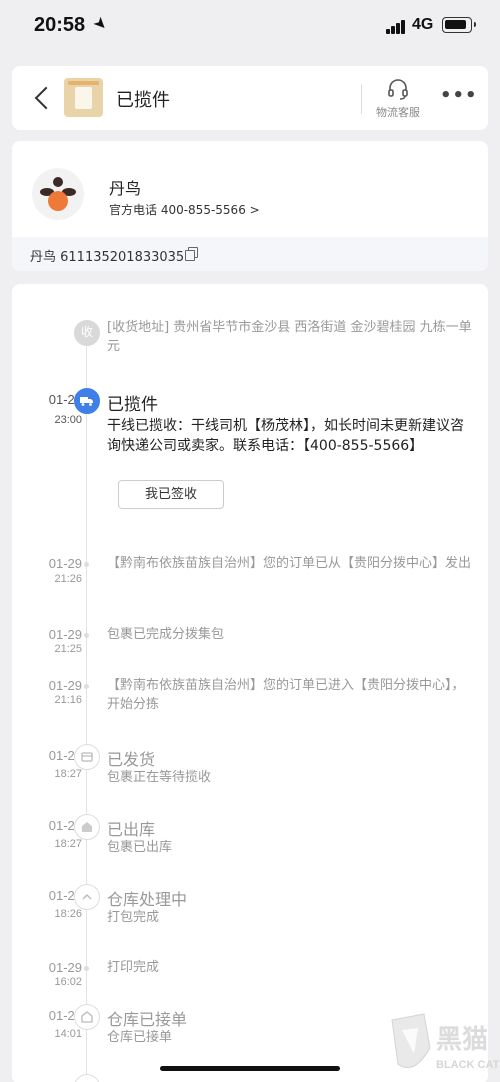 Image resolution: width=500 pixels, height=1082 pixels. Describe the element at coordinates (83, 97) in the screenshot. I see `product-thumbnail` at that location.